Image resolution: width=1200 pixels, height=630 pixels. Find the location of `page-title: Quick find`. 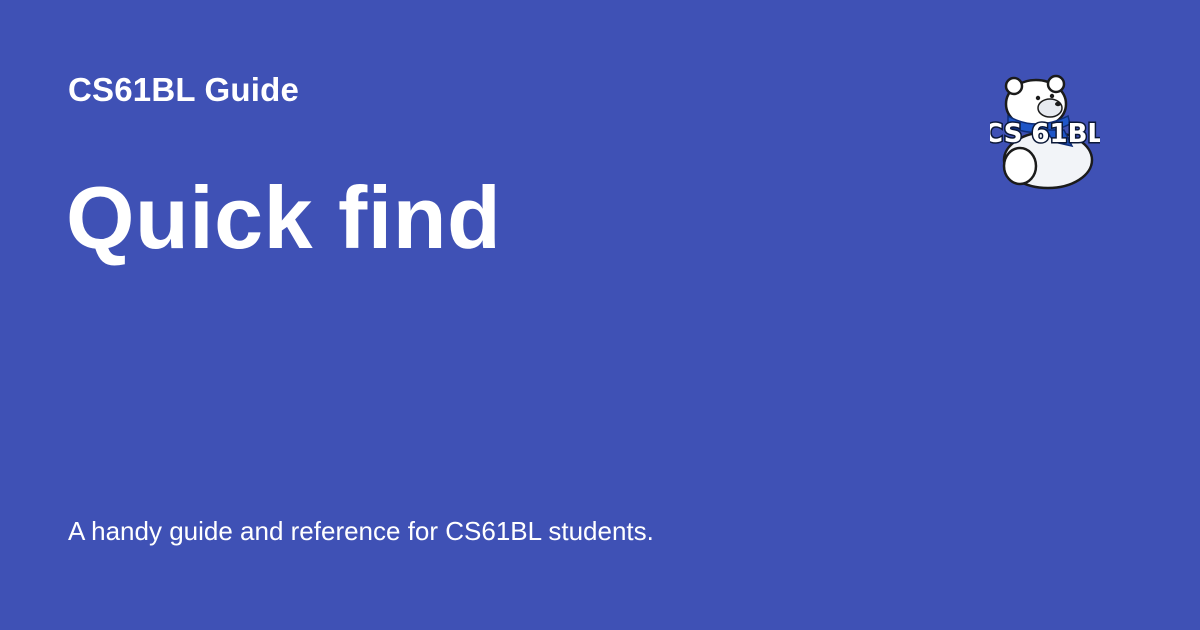

page-title: Quick find is located at coordinates (284, 217).